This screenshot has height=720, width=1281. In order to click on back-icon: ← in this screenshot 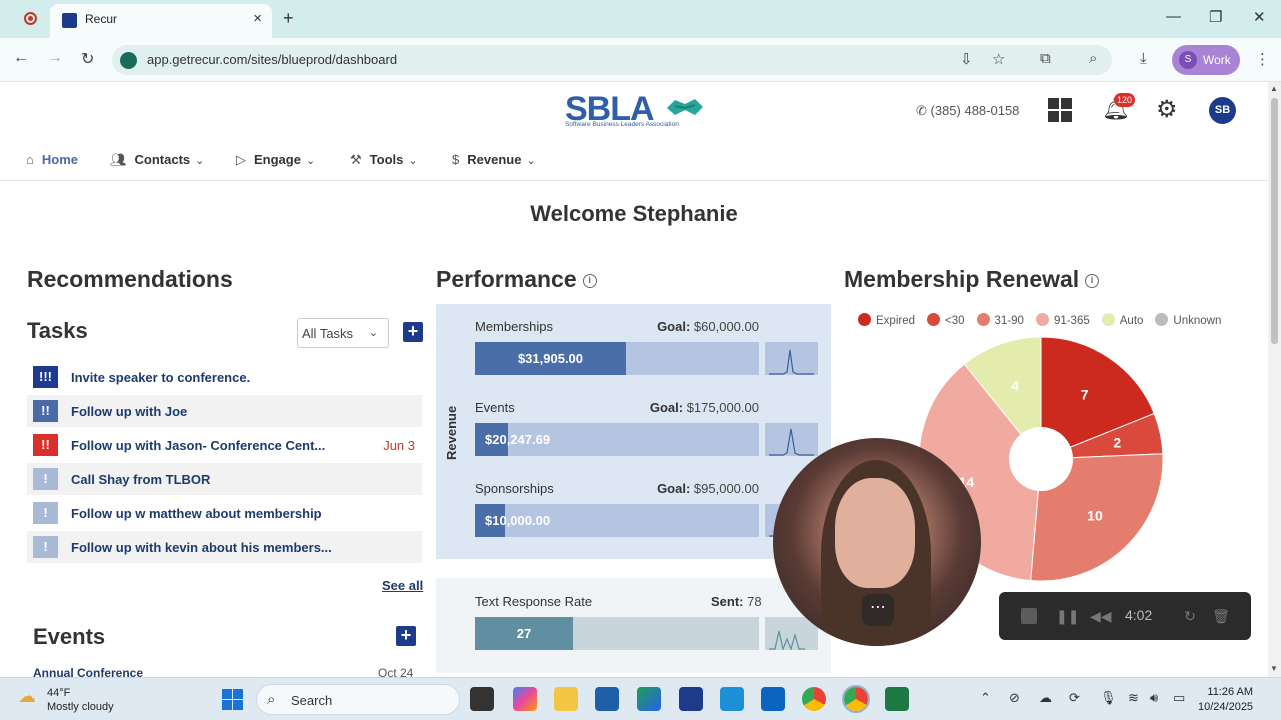, I will do `click(21, 58)`.